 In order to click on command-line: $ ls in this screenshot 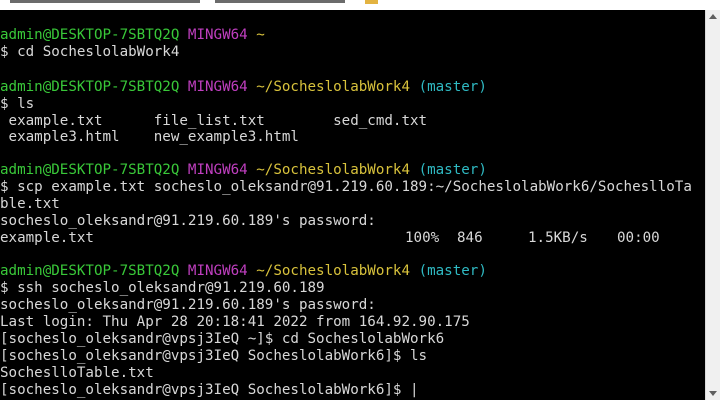, I will do `click(17, 104)`.